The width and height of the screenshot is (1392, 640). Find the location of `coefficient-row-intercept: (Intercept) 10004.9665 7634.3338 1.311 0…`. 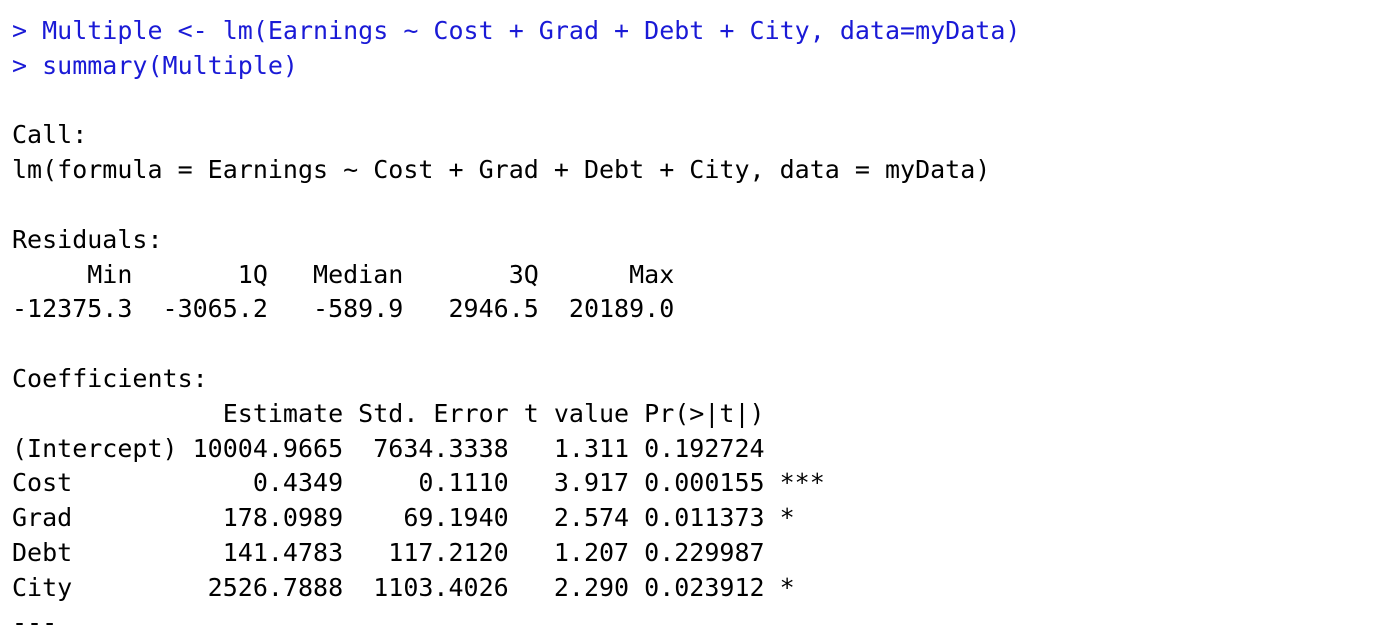

coefficient-row-intercept: (Intercept) 10004.9665 7634.3338 1.311 0… is located at coordinates (418, 448).